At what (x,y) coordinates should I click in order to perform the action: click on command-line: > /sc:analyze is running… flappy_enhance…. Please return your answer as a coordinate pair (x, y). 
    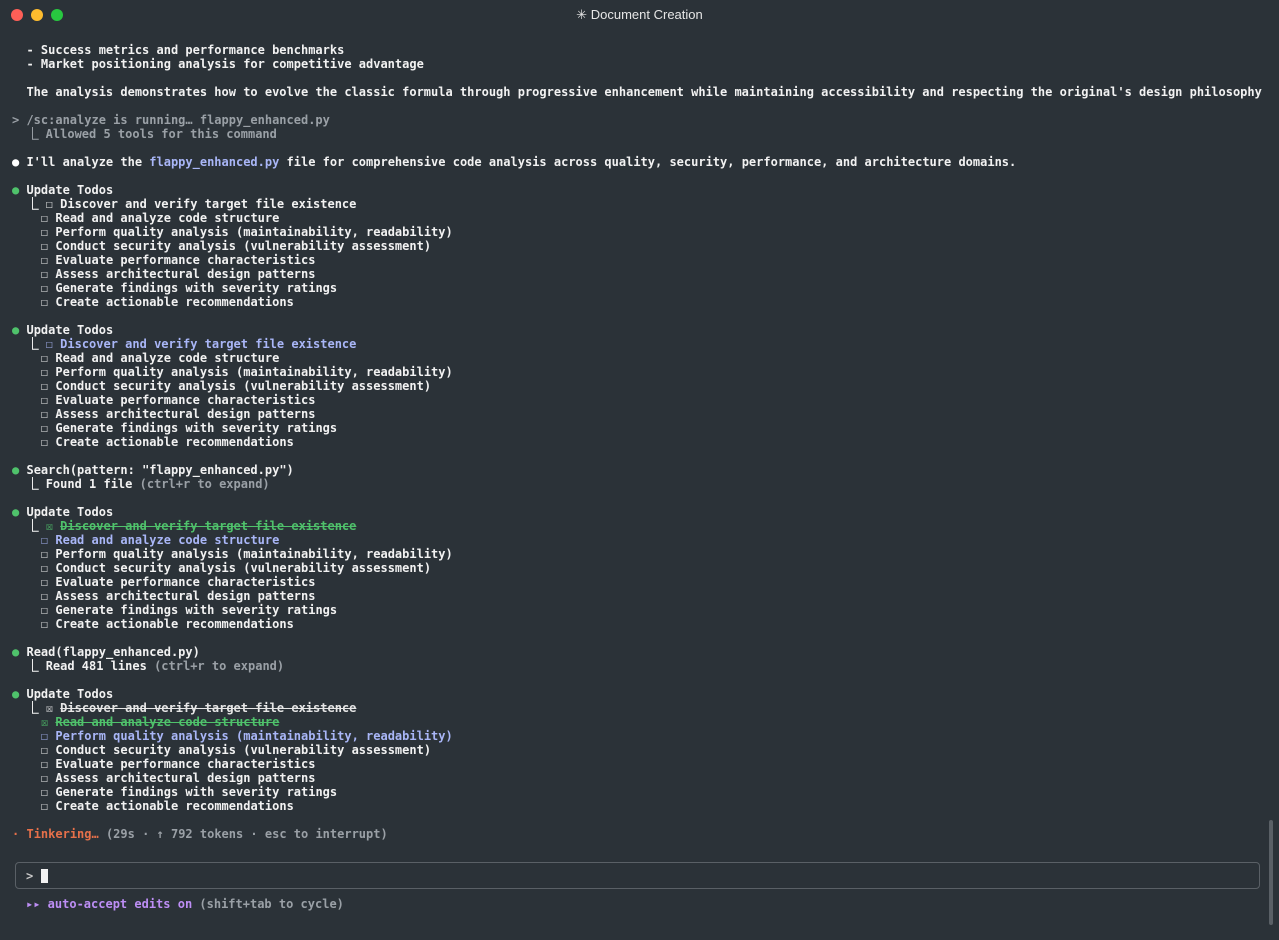
    Looking at the image, I should click on (171, 120).